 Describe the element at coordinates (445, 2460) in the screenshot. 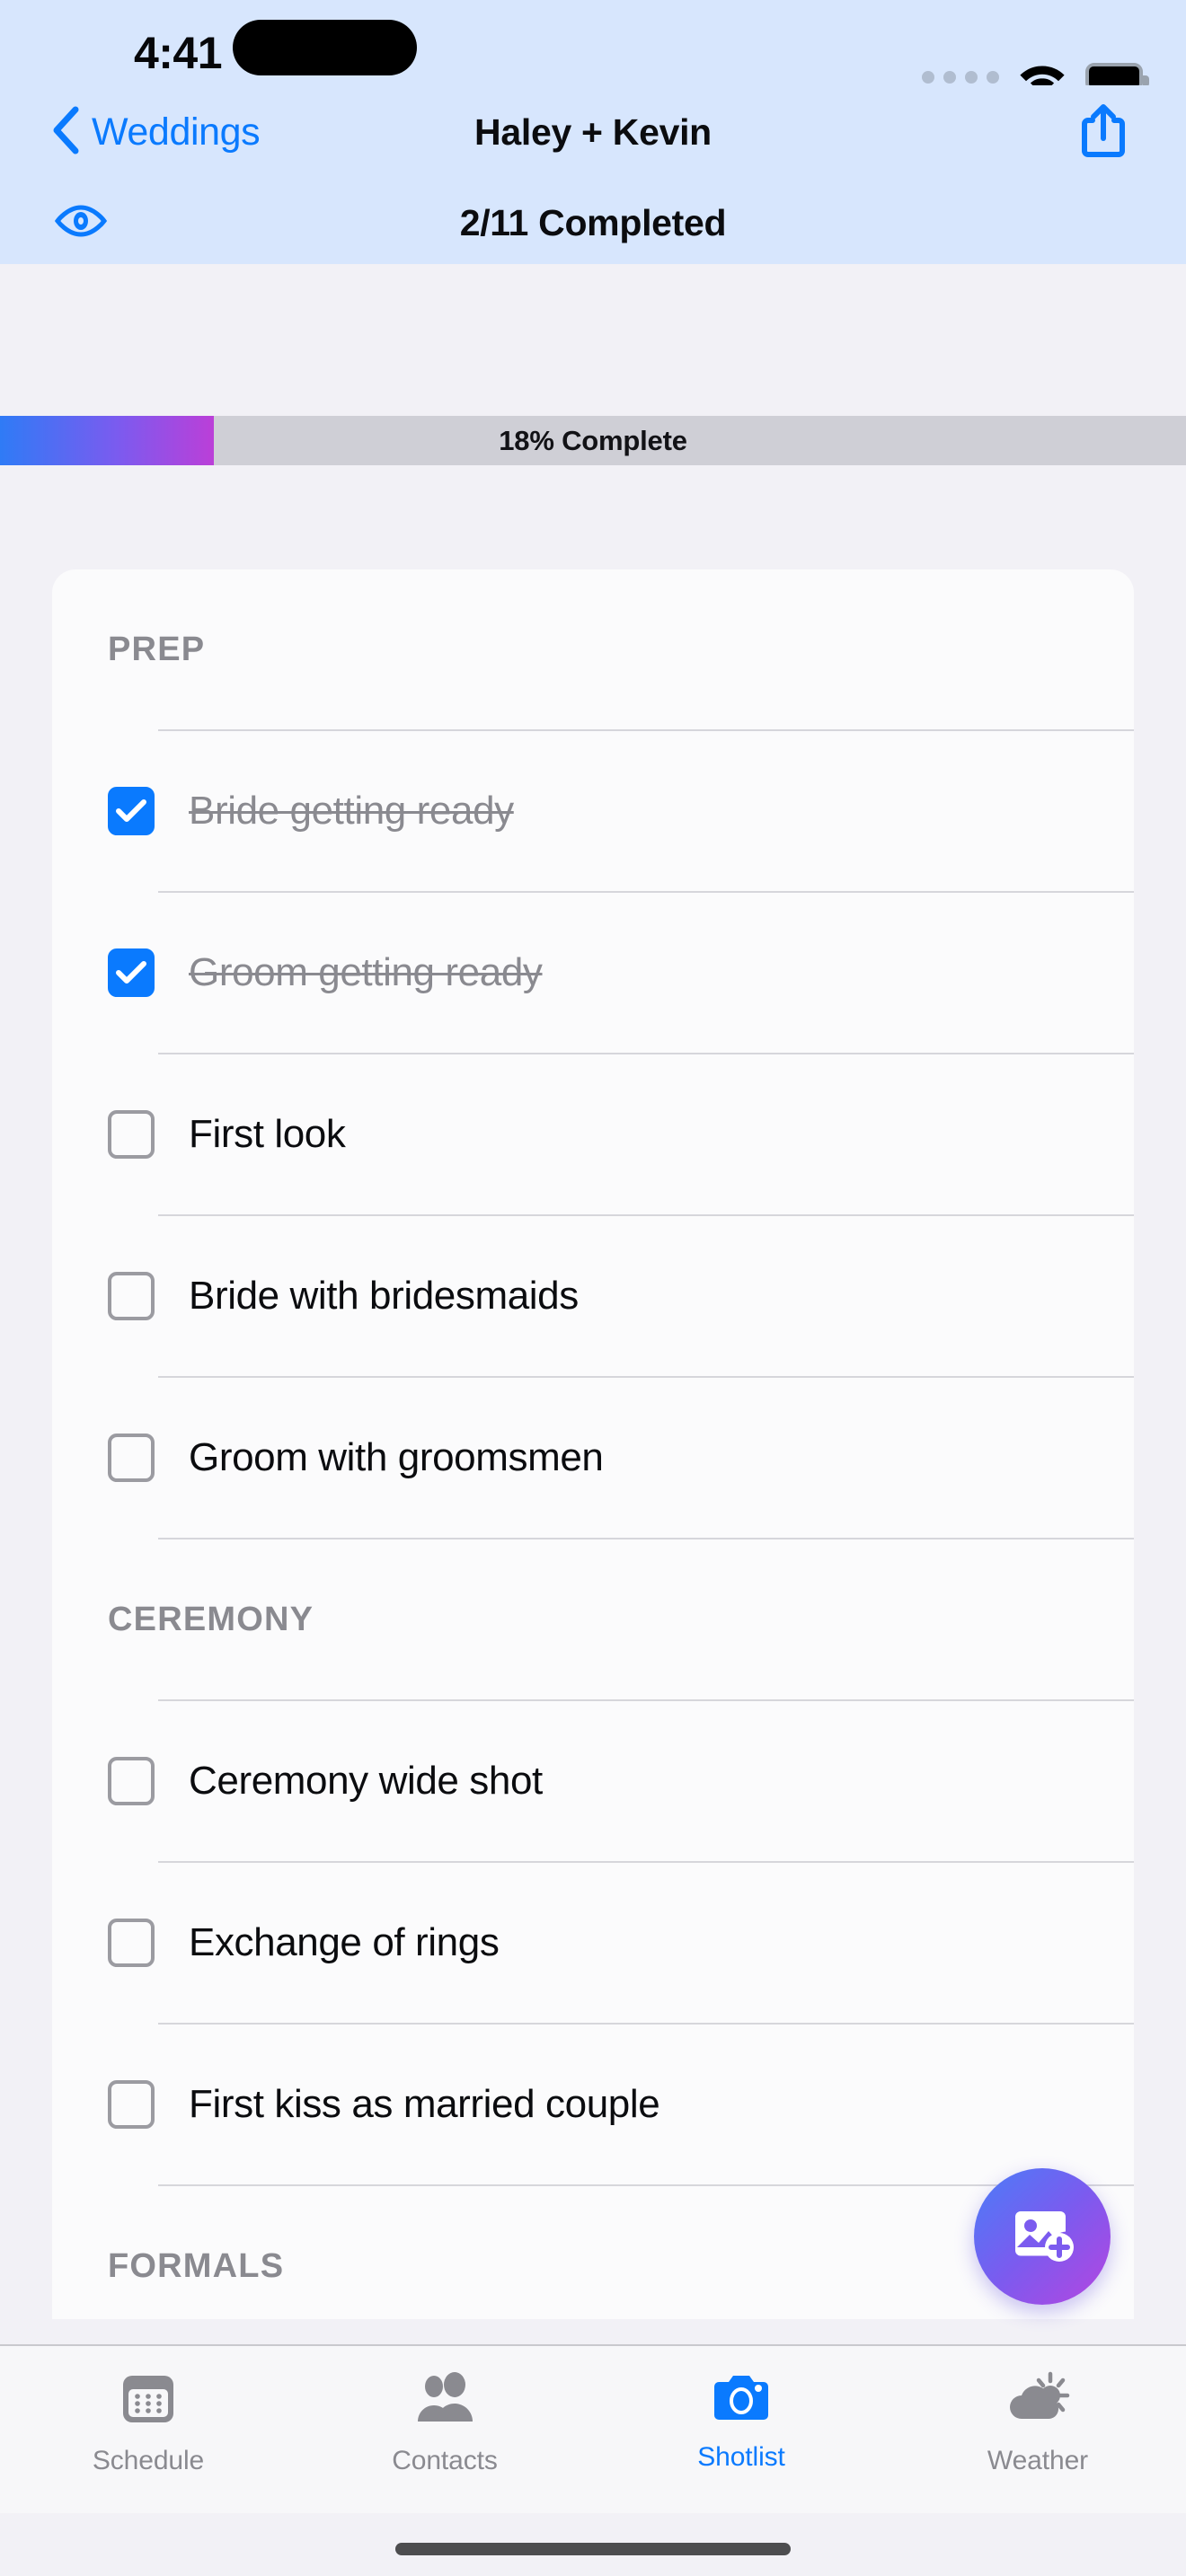

I see `tab-contacts-label: Contacts` at that location.